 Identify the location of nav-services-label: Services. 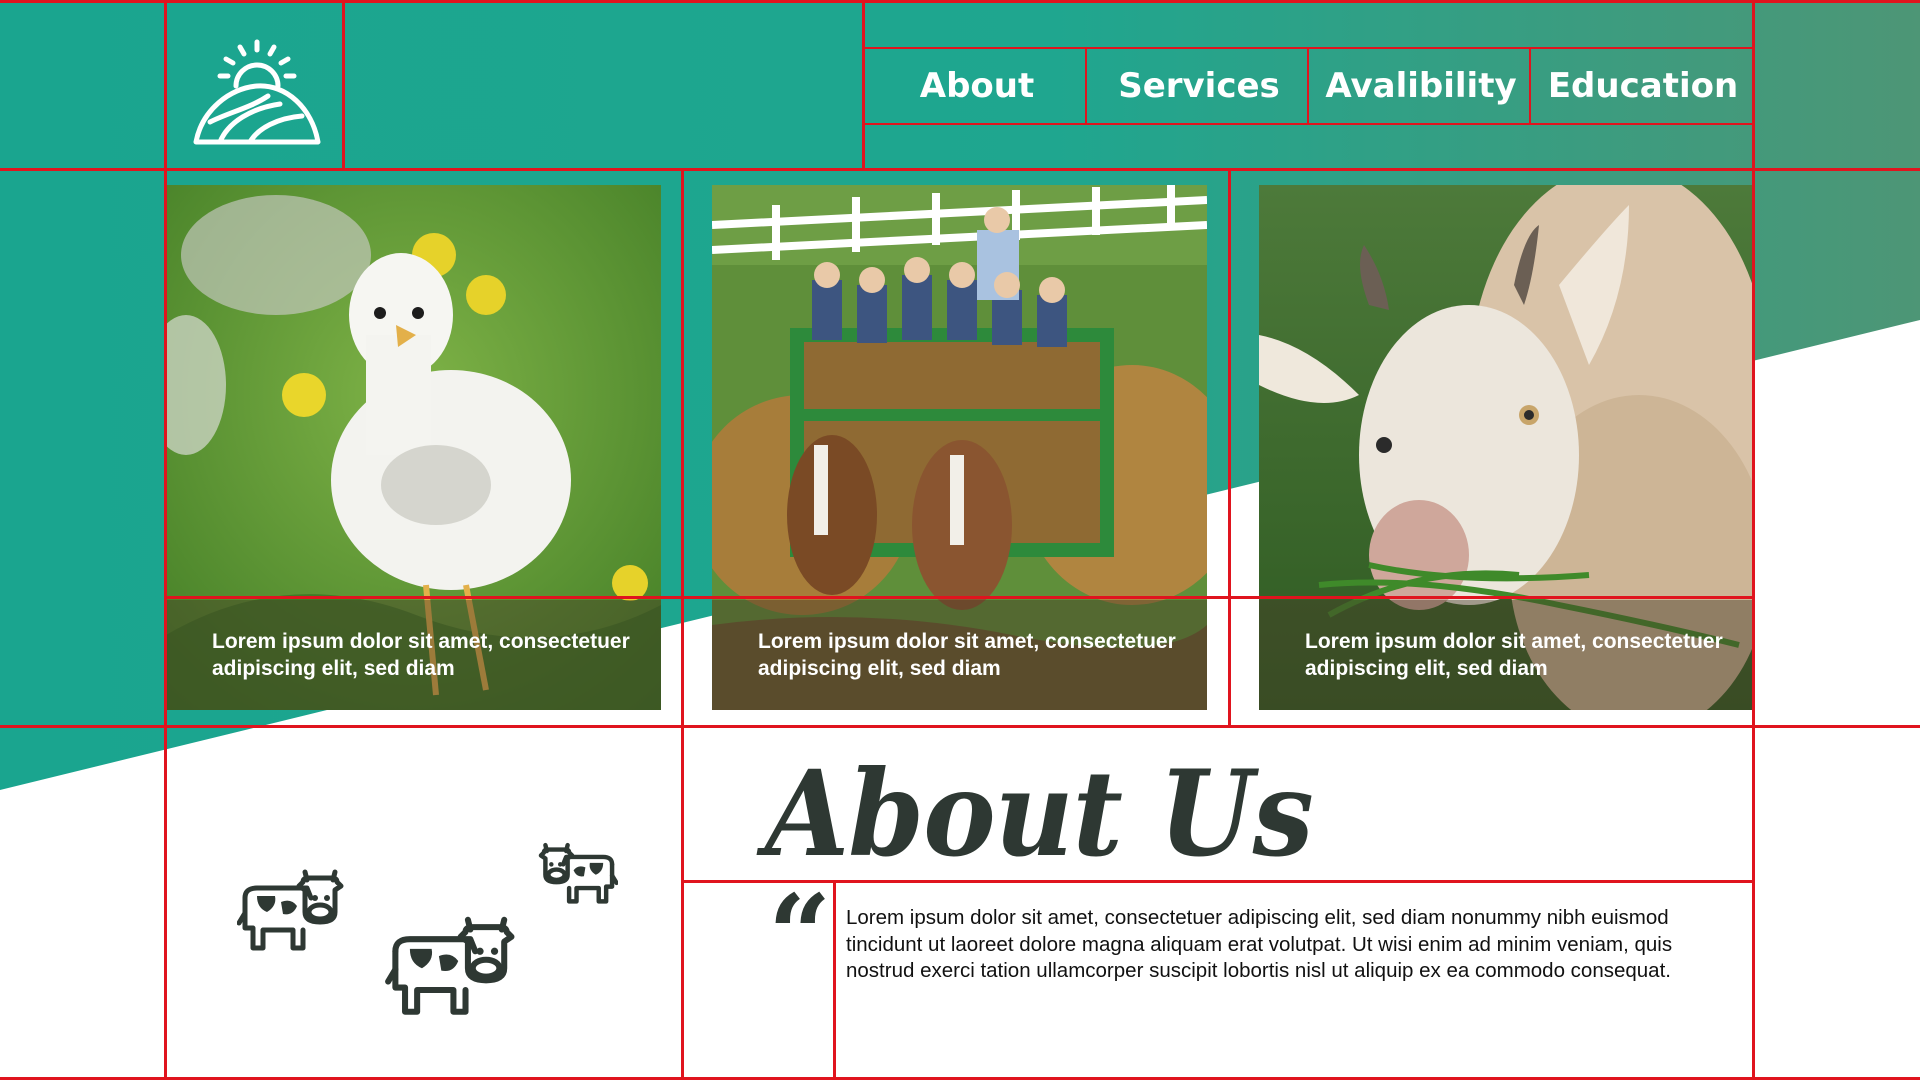
(1199, 86).